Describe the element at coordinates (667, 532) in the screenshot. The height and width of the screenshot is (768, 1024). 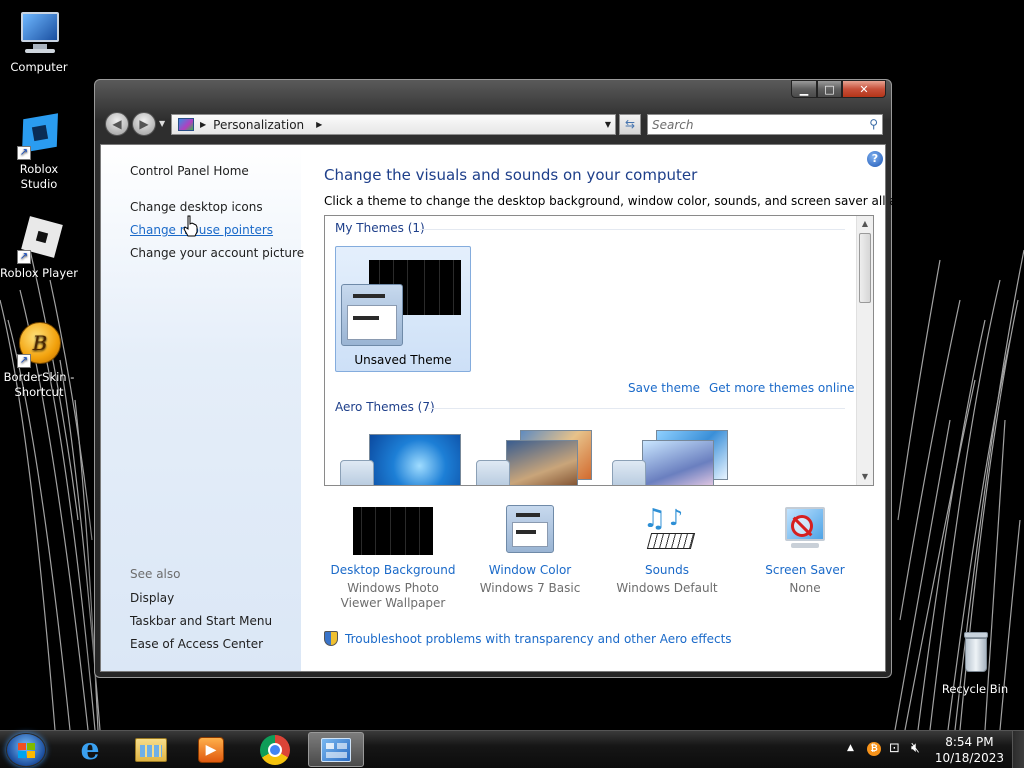
I see `sounds-icon: ♫ ♪` at that location.